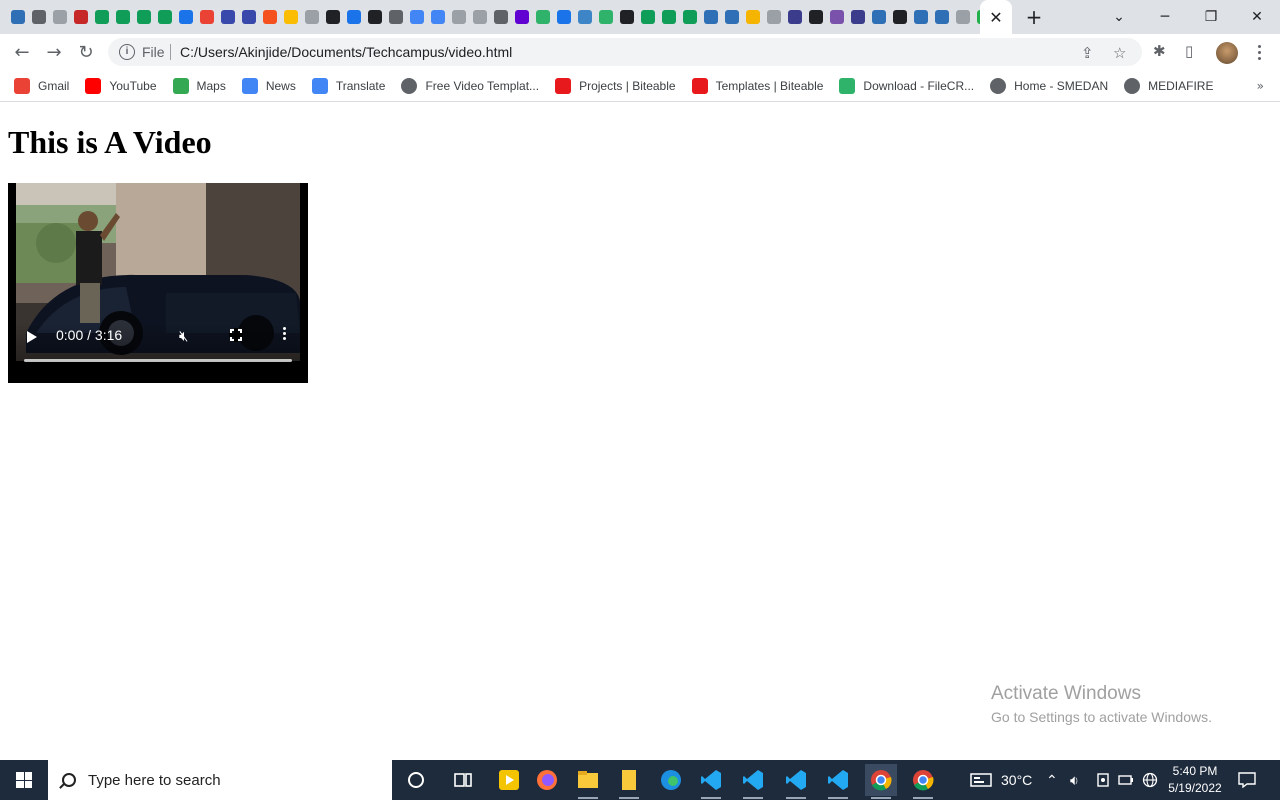  I want to click on chrome-icon, so click(923, 781).